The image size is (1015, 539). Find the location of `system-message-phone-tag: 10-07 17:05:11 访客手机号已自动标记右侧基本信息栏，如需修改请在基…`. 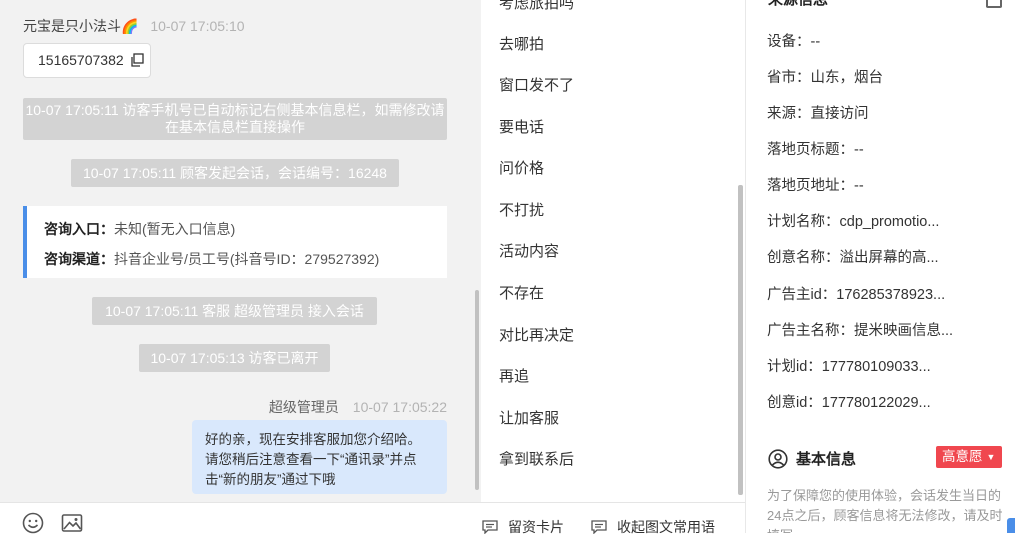

system-message-phone-tag: 10-07 17:05:11 访客手机号已自动标记右侧基本信息栏，如需修改请在基… is located at coordinates (235, 119).